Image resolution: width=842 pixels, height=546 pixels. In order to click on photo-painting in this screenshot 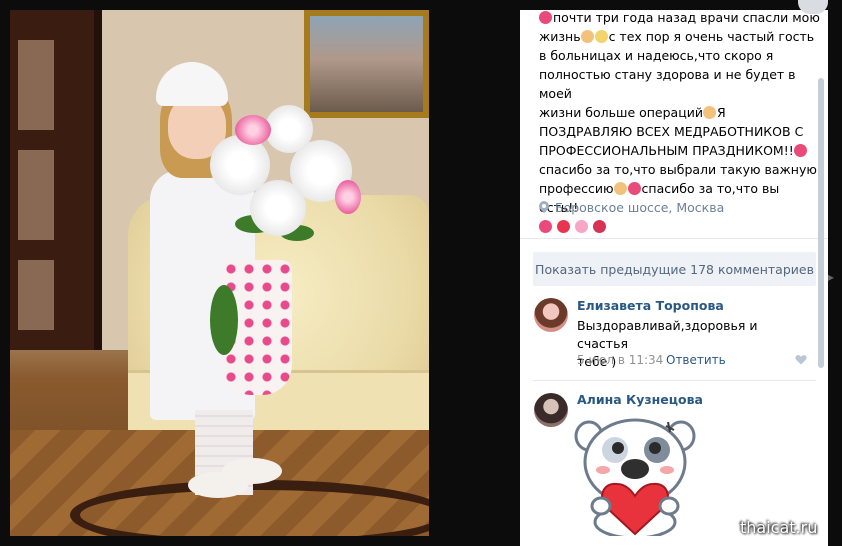, I will do `click(366, 64)`.